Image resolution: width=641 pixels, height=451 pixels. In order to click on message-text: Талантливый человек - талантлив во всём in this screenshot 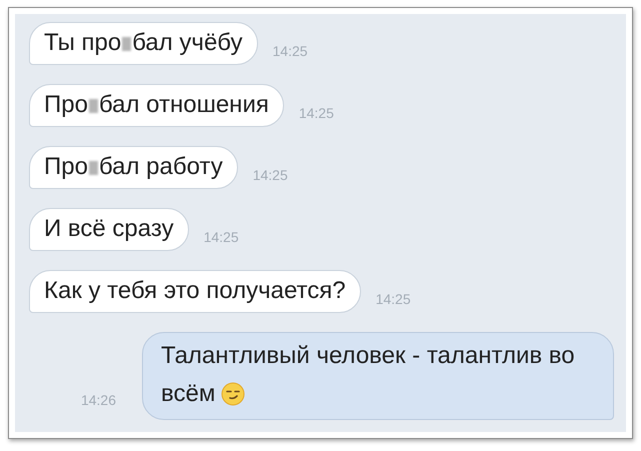, I will do `click(368, 374)`.